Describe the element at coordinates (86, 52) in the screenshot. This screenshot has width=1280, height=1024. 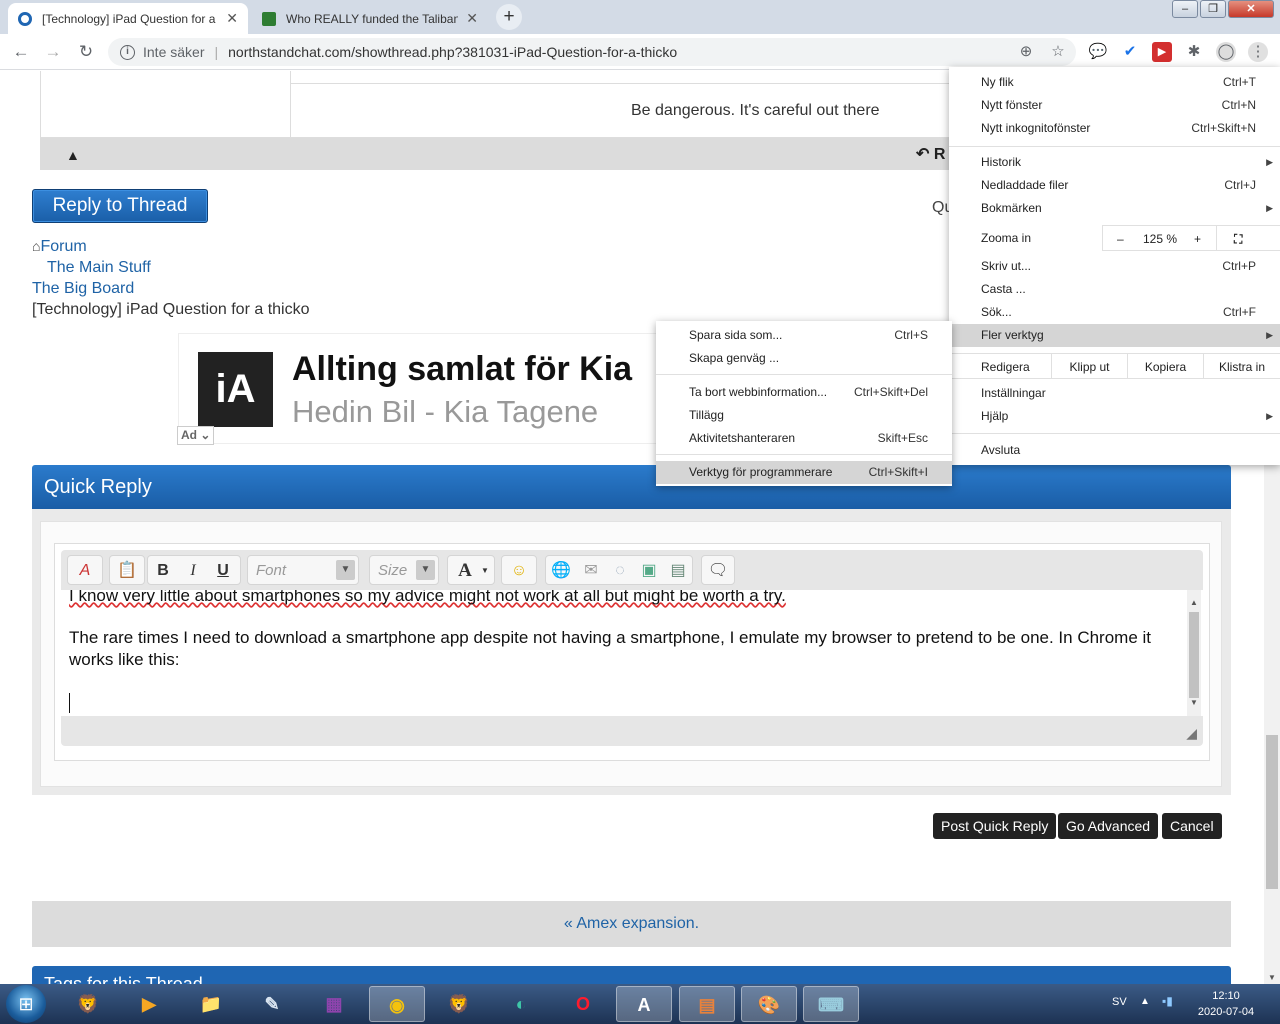
I see `reload-icon: ↻` at that location.